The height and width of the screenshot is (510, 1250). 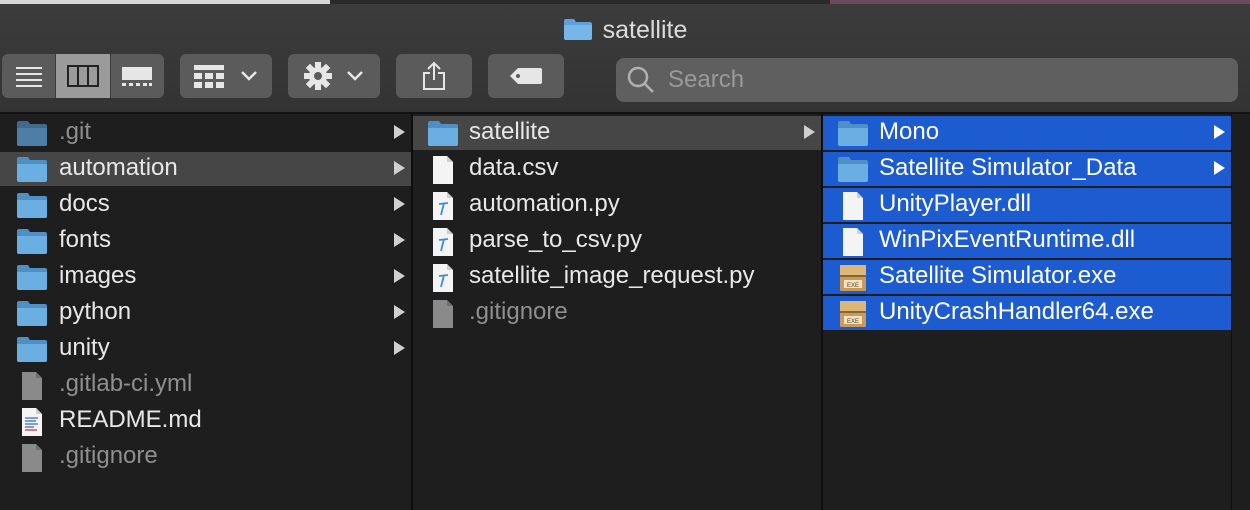 I want to click on item-label: fonts, so click(x=85, y=239).